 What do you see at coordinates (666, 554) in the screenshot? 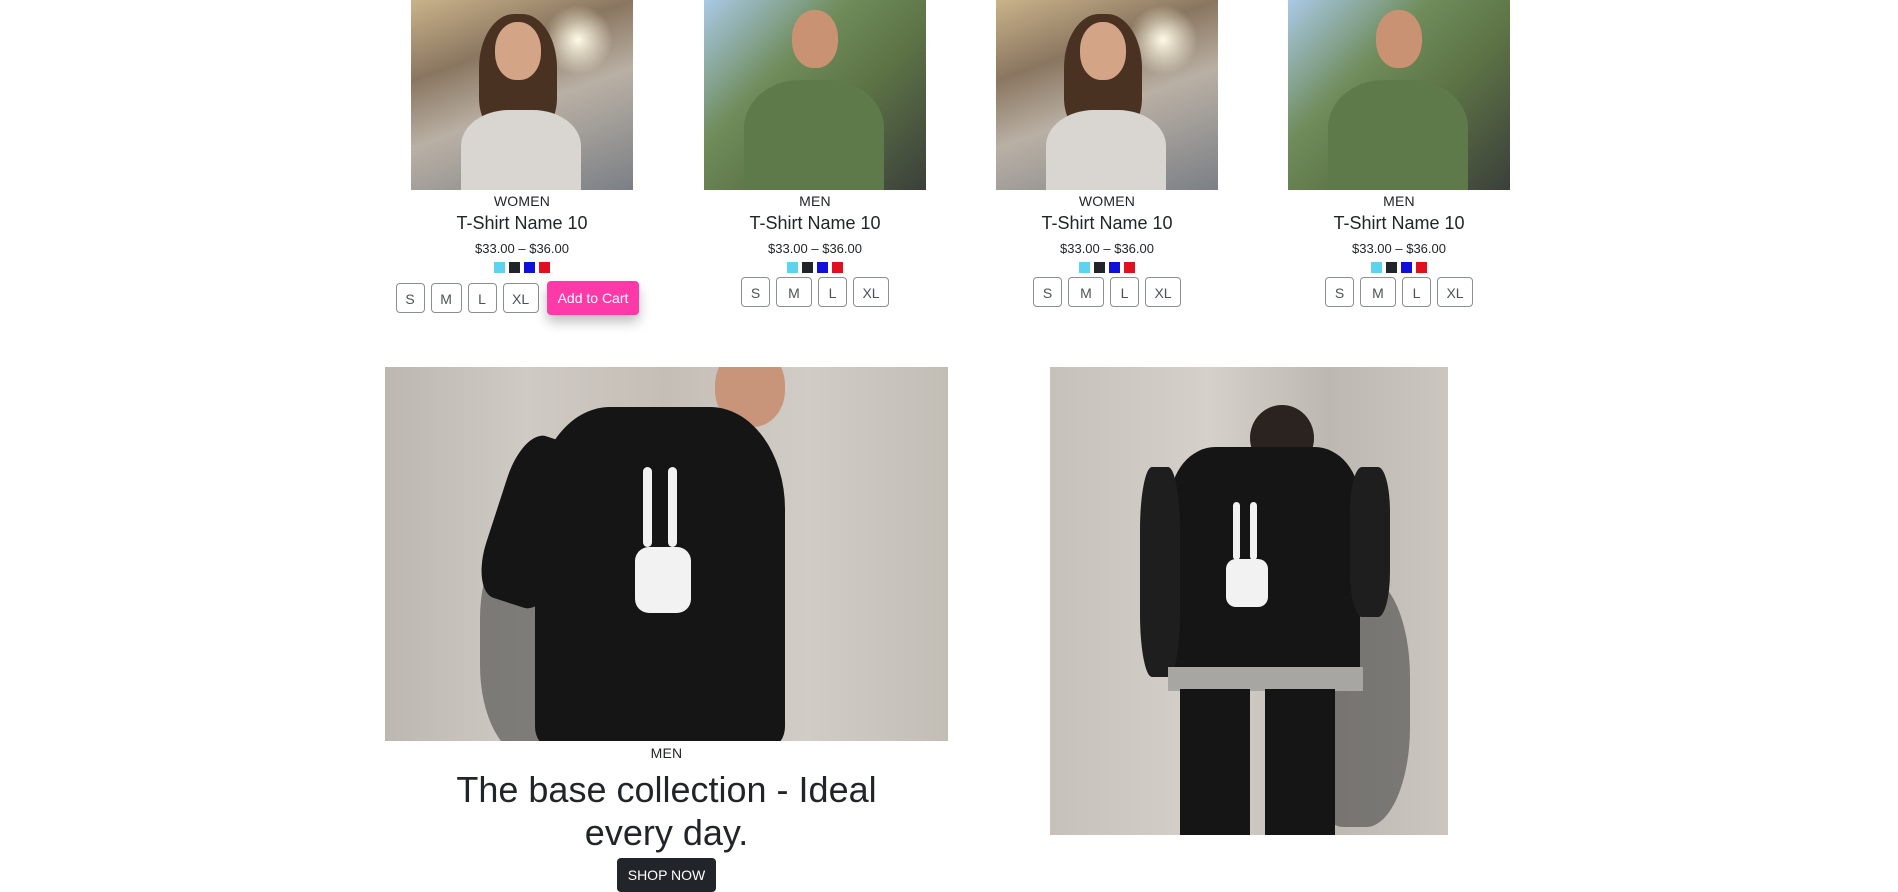
I see `collection-banner-image` at bounding box center [666, 554].